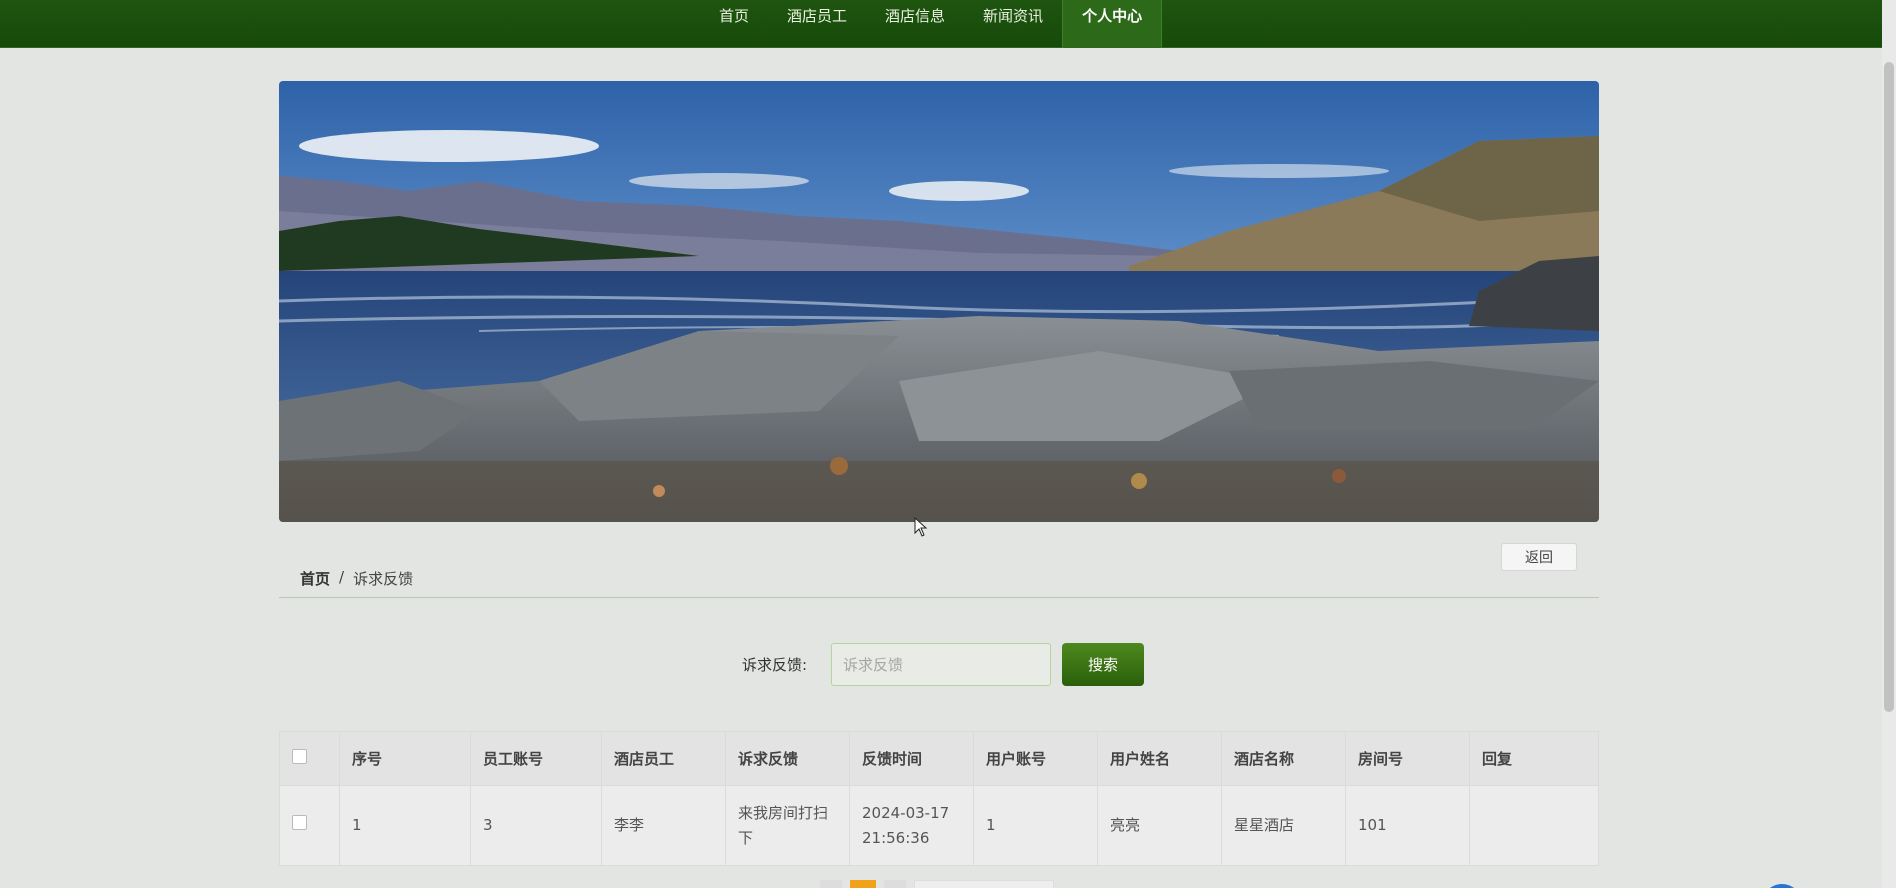 The image size is (1896, 888). Describe the element at coordinates (921, 527) in the screenshot. I see `mouse-cursor-icon` at that location.